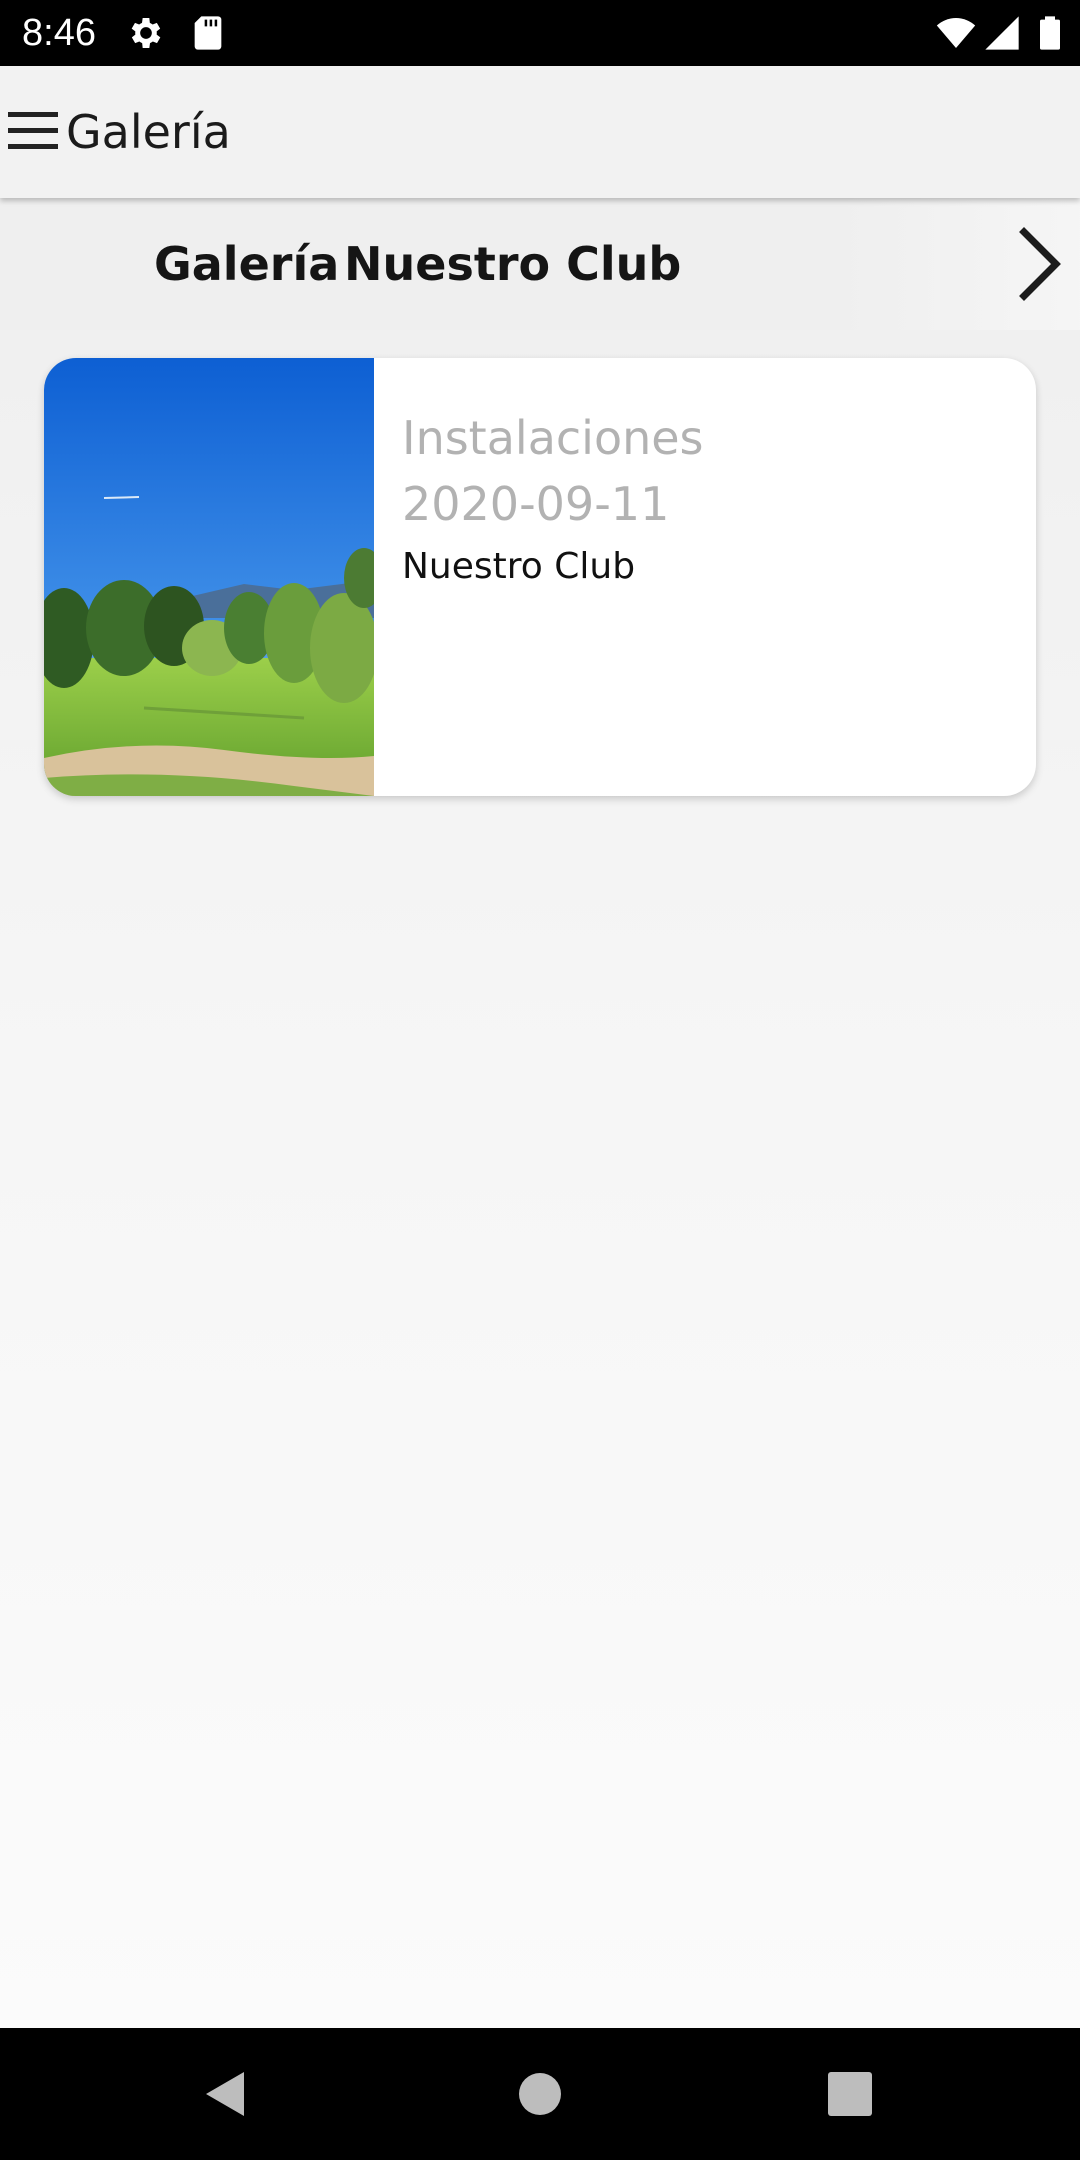 The width and height of the screenshot is (1080, 2160). What do you see at coordinates (1002, 33) in the screenshot?
I see `signal-icon` at bounding box center [1002, 33].